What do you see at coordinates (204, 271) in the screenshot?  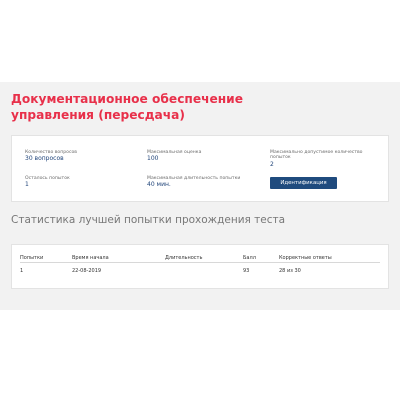 I see `cell-duration` at bounding box center [204, 271].